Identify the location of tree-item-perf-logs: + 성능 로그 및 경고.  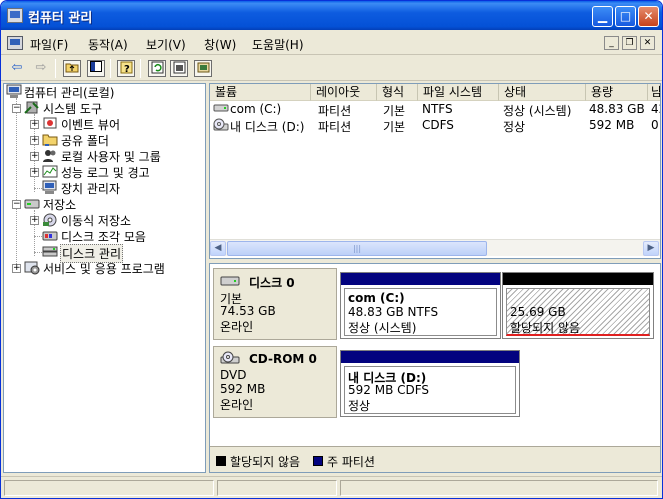
(104, 172).